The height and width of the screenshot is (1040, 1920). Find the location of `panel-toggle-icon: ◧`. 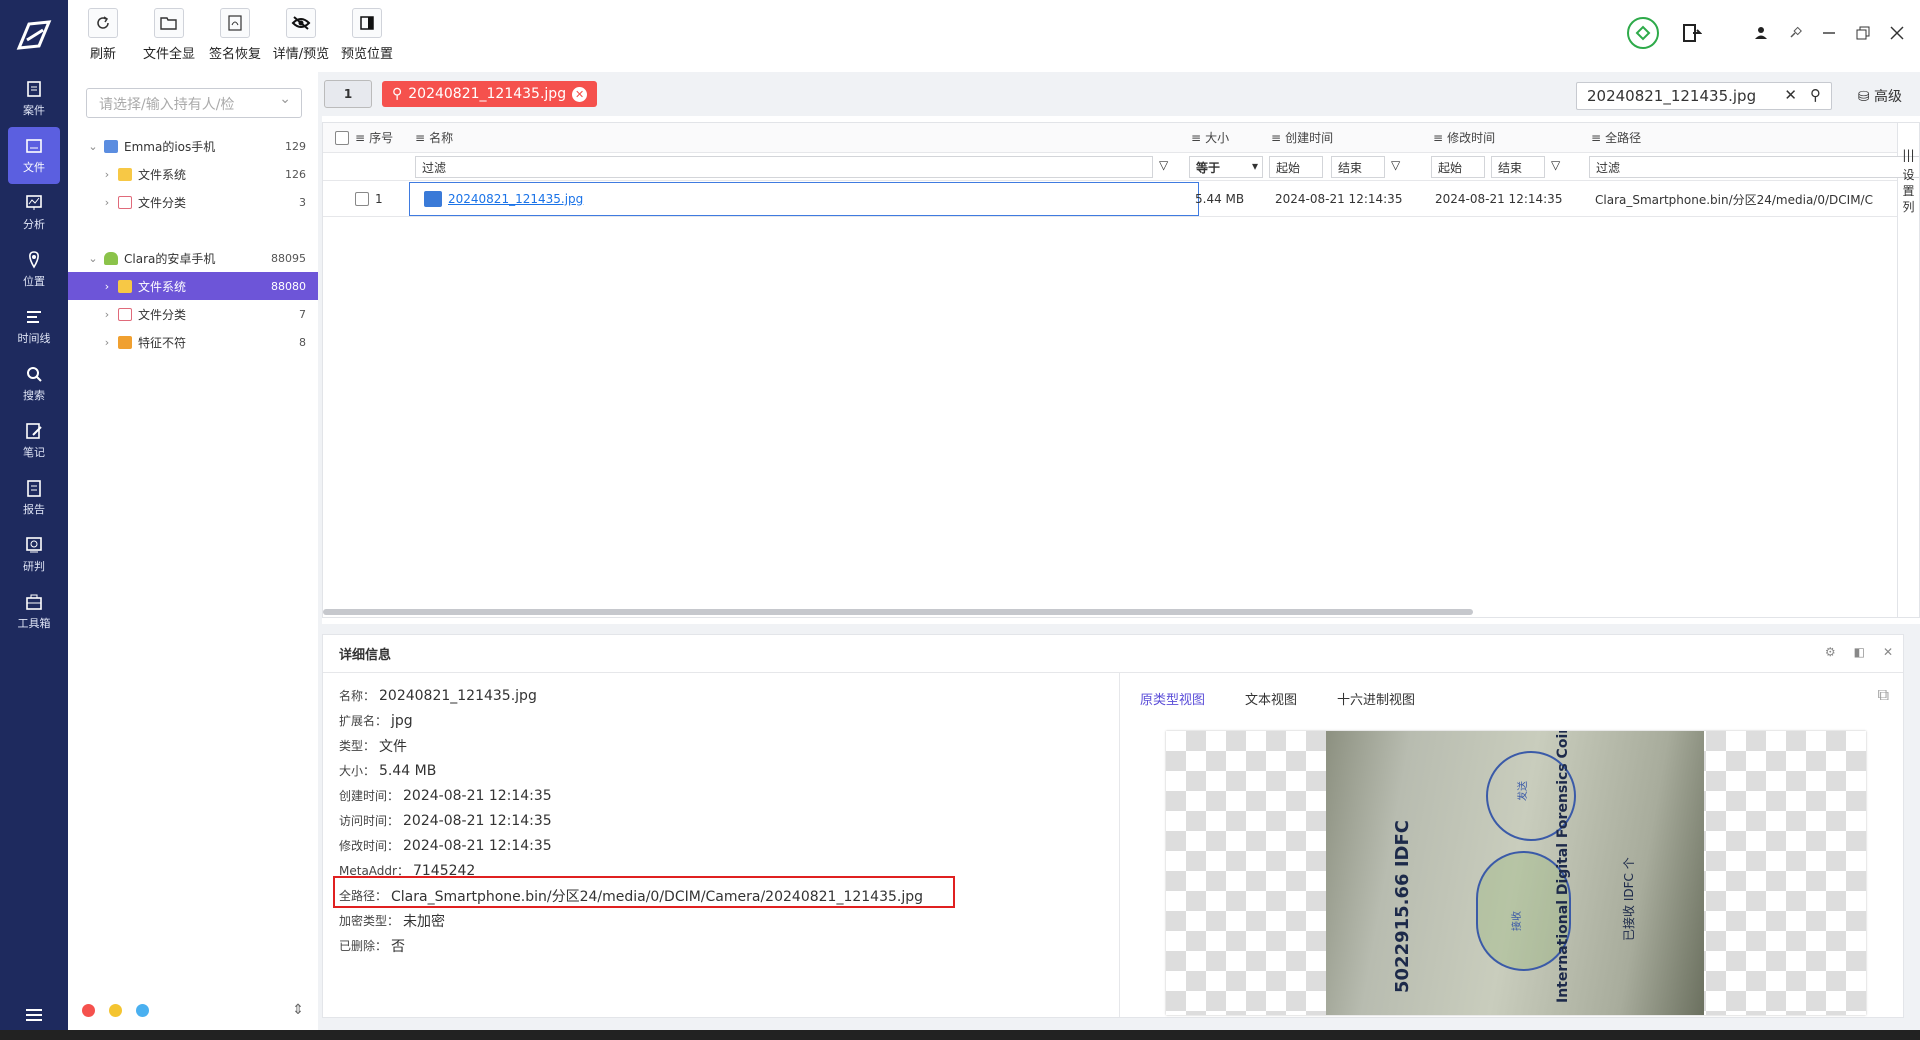

panel-toggle-icon: ◧ is located at coordinates (1859, 652).